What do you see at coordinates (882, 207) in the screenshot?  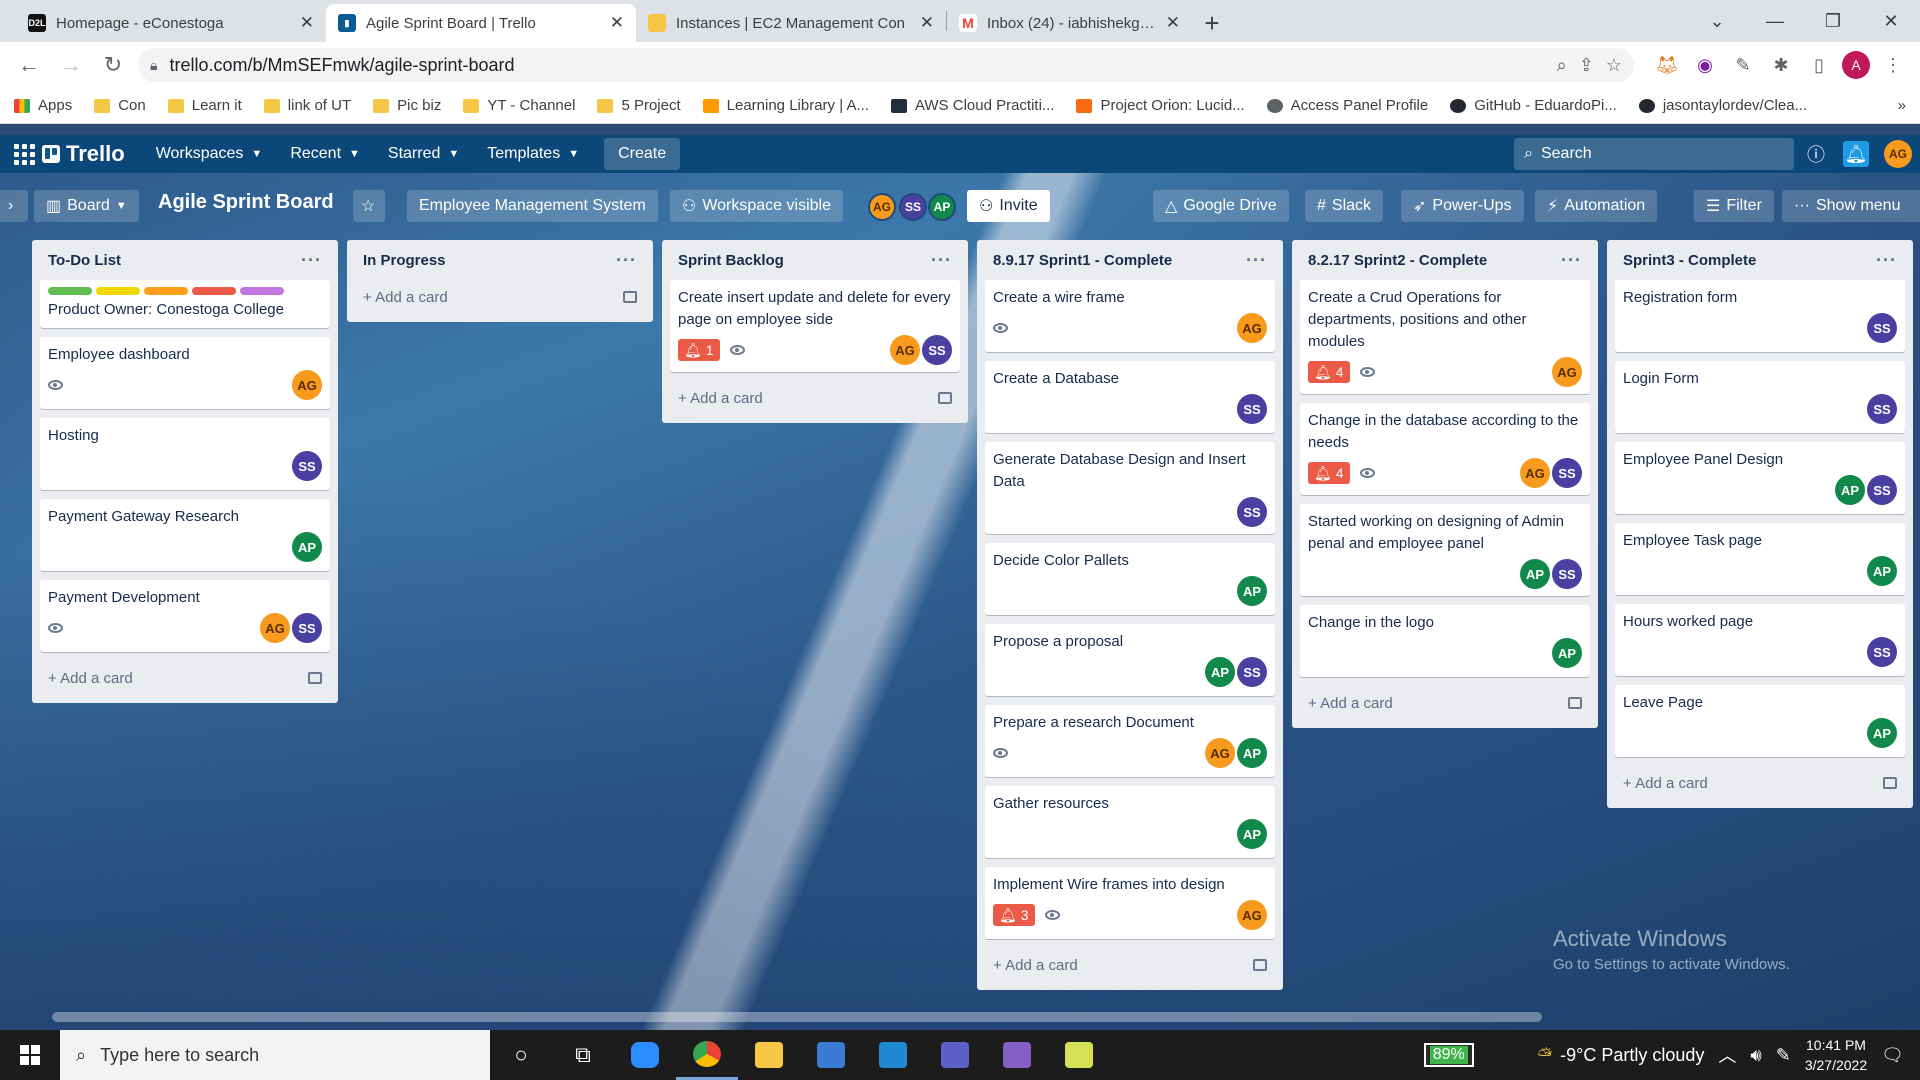 I see `member-avatar-ag: AG` at bounding box center [882, 207].